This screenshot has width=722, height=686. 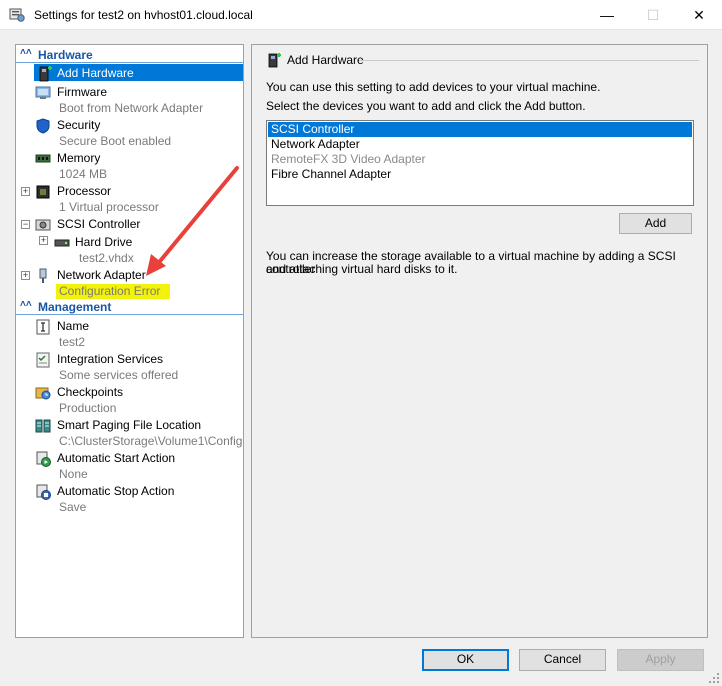 What do you see at coordinates (480, 174) in the screenshot?
I see `device-option-fibre-channel-adapter: Fibre Channel Adapter` at bounding box center [480, 174].